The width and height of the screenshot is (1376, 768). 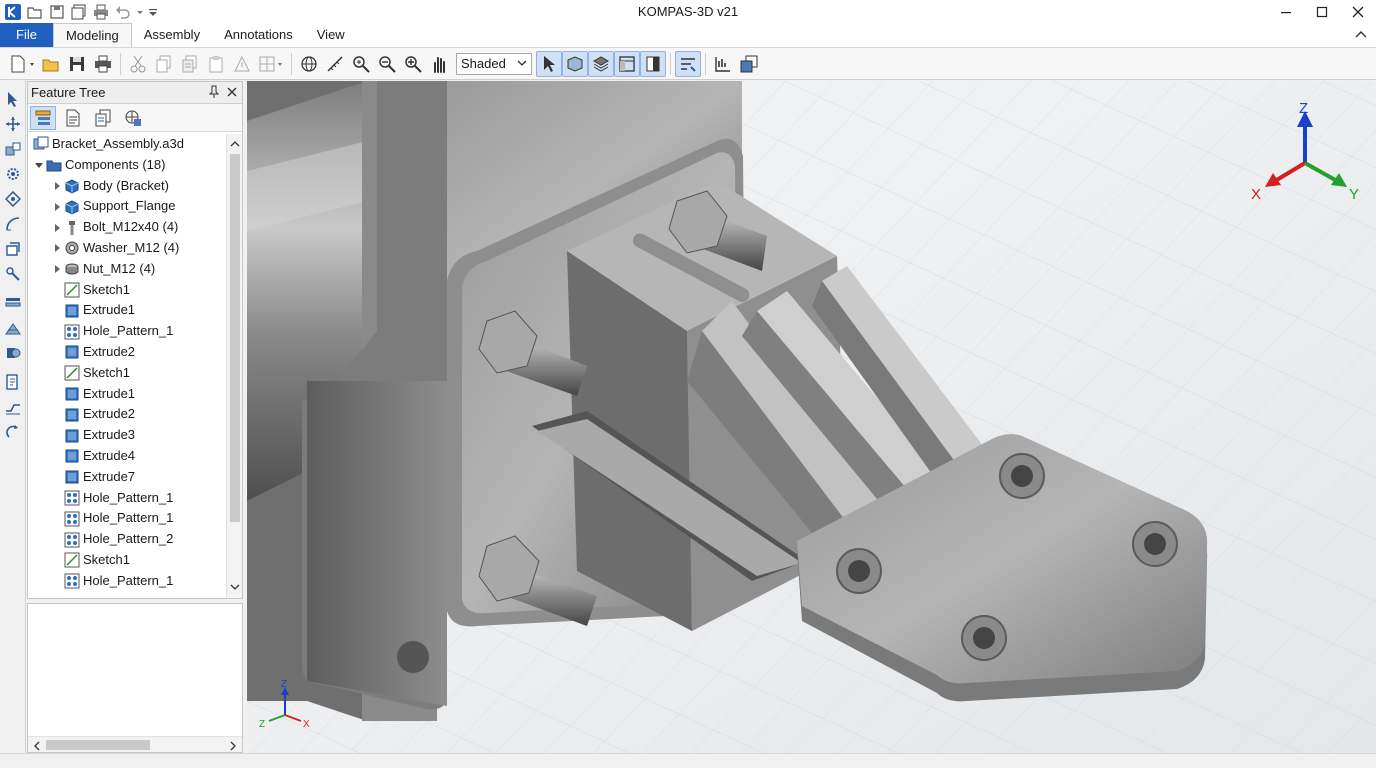 What do you see at coordinates (439, 64) in the screenshot?
I see `pan-icon` at bounding box center [439, 64].